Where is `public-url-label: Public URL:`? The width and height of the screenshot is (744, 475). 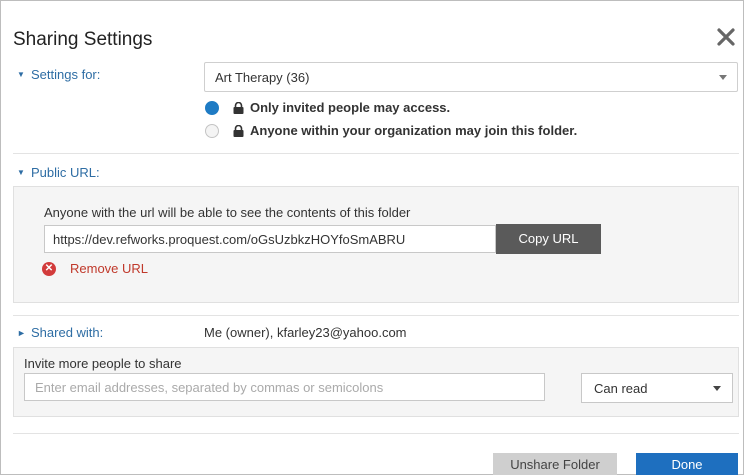 public-url-label: Public URL: is located at coordinates (65, 172).